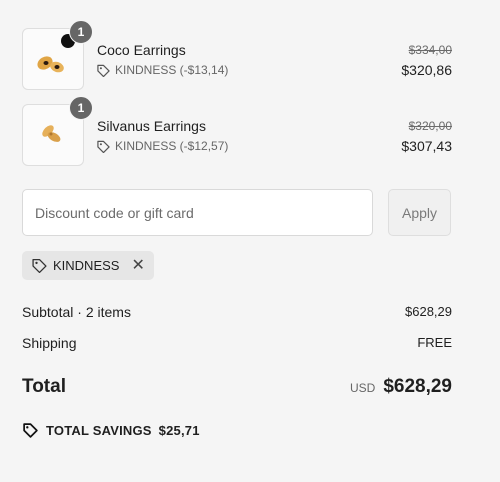 Image resolution: width=500 pixels, height=482 pixels. What do you see at coordinates (99, 430) in the screenshot?
I see `savings-label: TOTAL SAVINGS` at bounding box center [99, 430].